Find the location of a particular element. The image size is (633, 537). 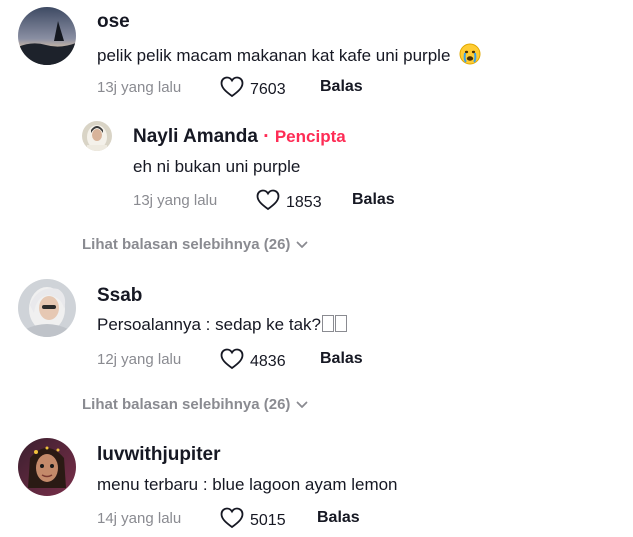

reply-username-line: Nayli Amanda · Pencipta is located at coordinates (239, 137).